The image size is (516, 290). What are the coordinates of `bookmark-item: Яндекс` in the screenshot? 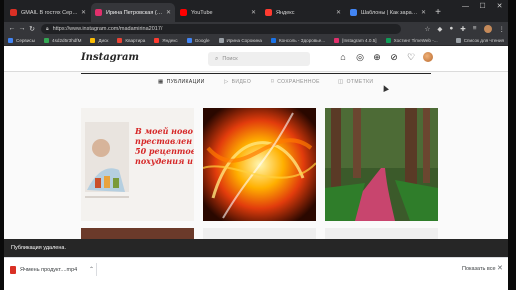 It's located at (166, 40).